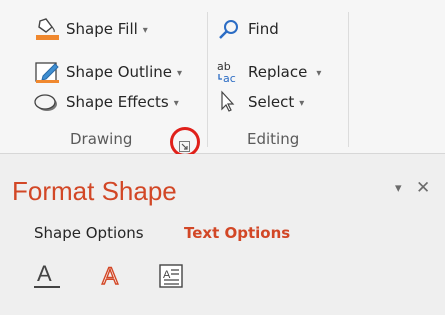 The width and height of the screenshot is (445, 315). What do you see at coordinates (229, 78) in the screenshot?
I see `svg-text: ac` at bounding box center [229, 78].